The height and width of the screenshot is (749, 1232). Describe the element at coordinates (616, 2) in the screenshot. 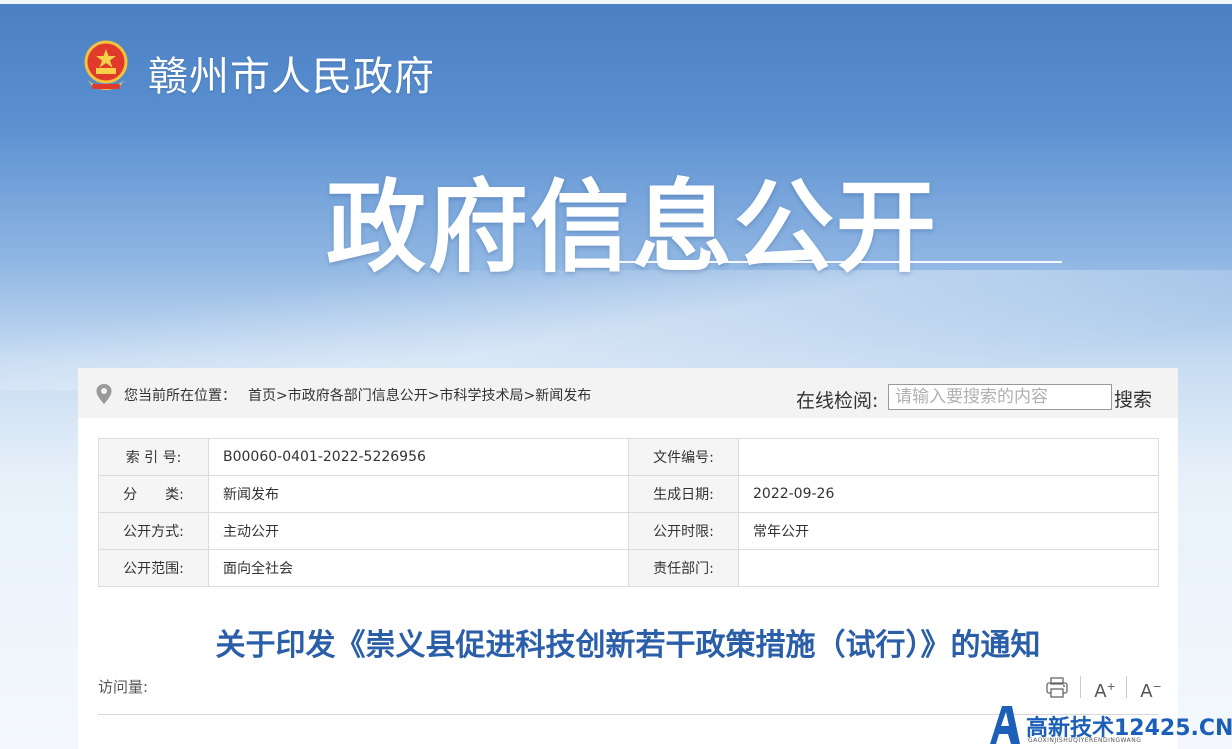

I see `top-strip` at that location.